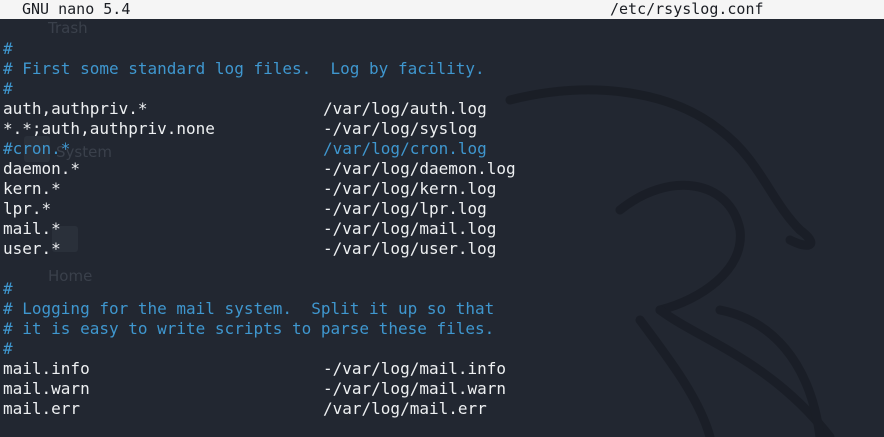  What do you see at coordinates (405, 108) in the screenshot?
I see `rule-action: /var/log/auth.log` at bounding box center [405, 108].